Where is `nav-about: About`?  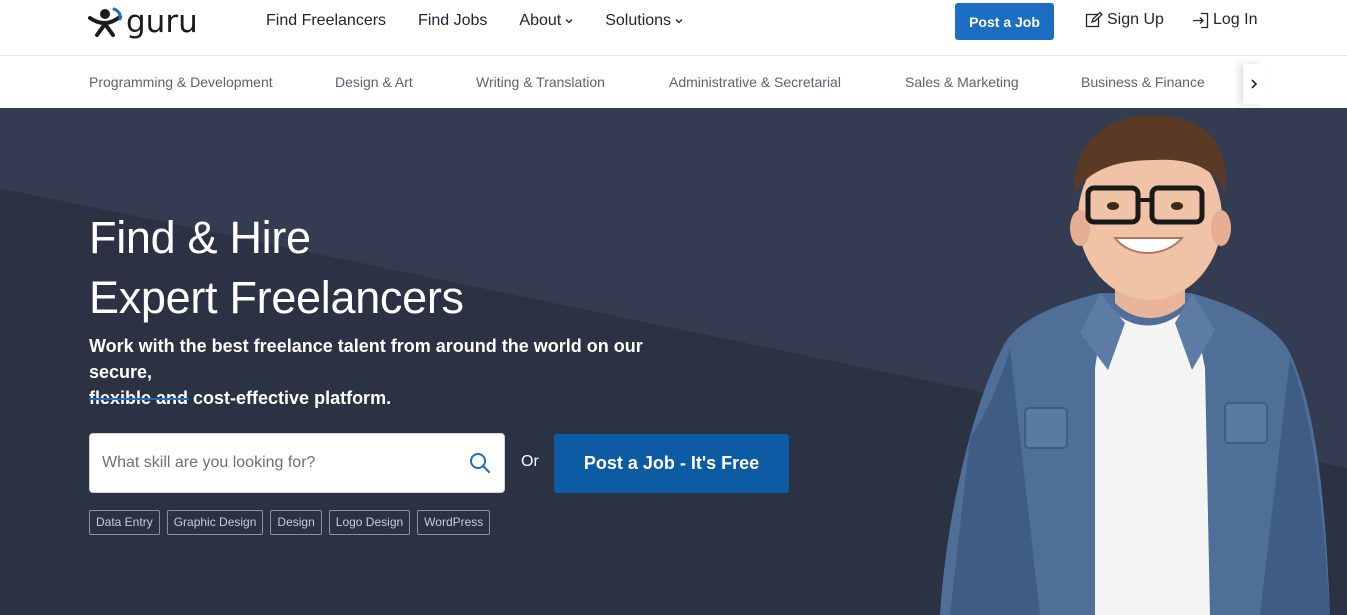 nav-about: About is located at coordinates (546, 21).